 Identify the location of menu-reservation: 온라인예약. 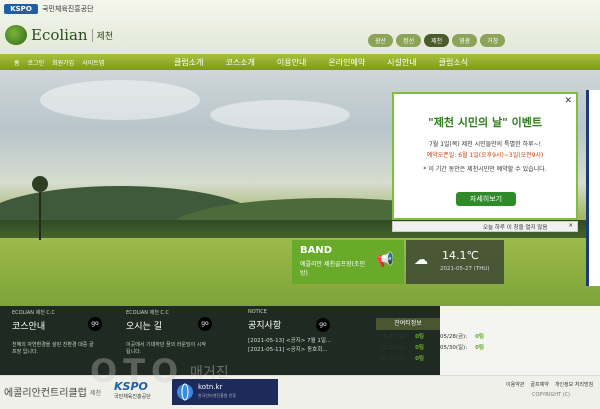
(346, 62).